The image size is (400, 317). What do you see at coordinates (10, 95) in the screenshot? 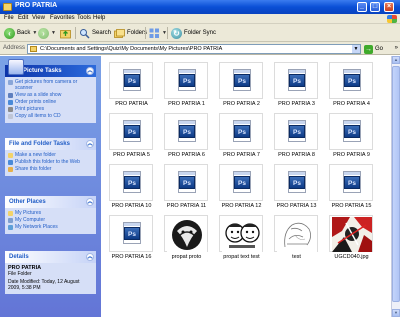
I see `slideshow-icon` at bounding box center [10, 95].